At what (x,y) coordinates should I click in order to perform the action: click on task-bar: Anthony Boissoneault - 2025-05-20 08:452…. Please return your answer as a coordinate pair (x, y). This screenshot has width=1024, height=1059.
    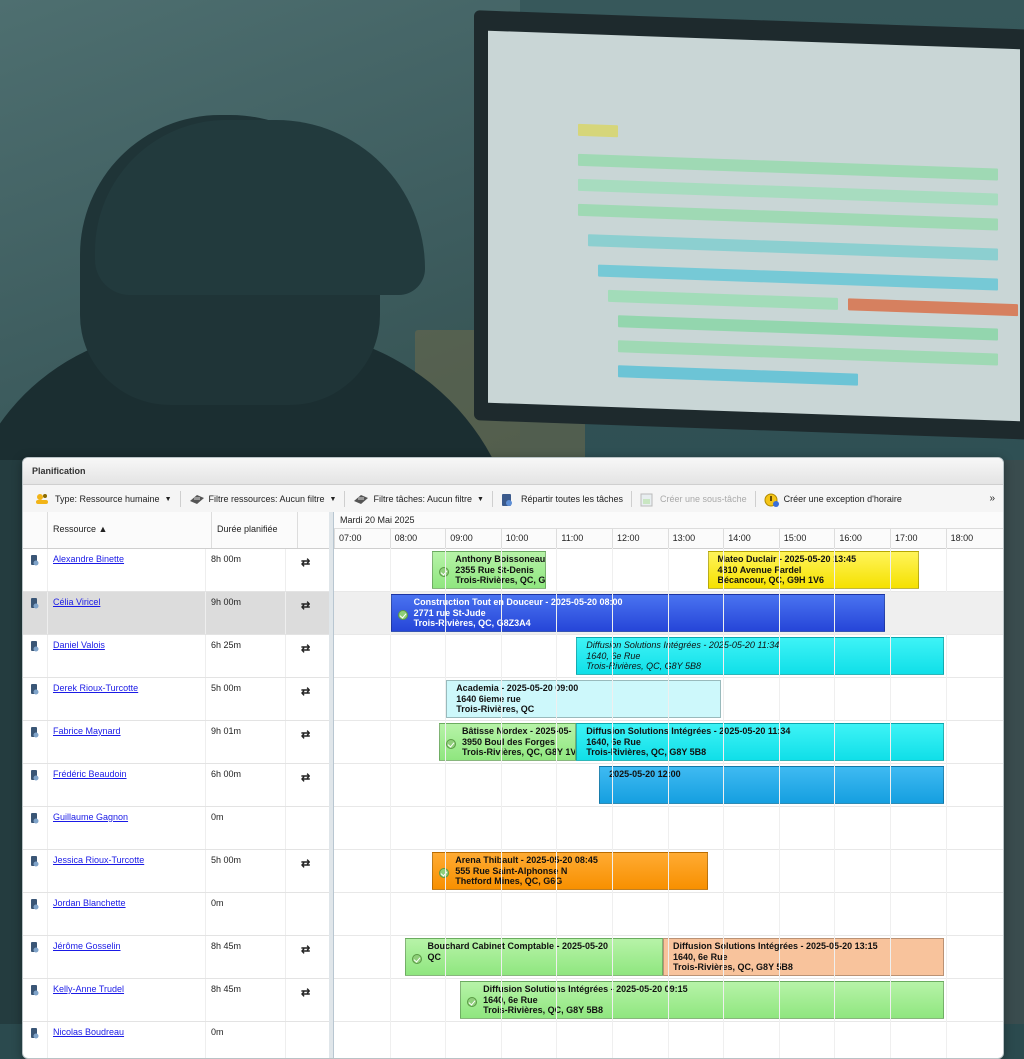
    Looking at the image, I should click on (489, 570).